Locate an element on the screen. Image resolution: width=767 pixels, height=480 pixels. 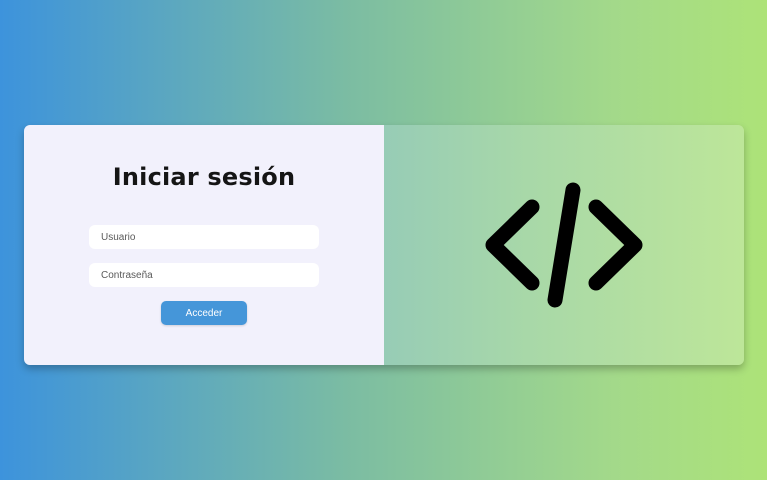
code-icon is located at coordinates (564, 245).